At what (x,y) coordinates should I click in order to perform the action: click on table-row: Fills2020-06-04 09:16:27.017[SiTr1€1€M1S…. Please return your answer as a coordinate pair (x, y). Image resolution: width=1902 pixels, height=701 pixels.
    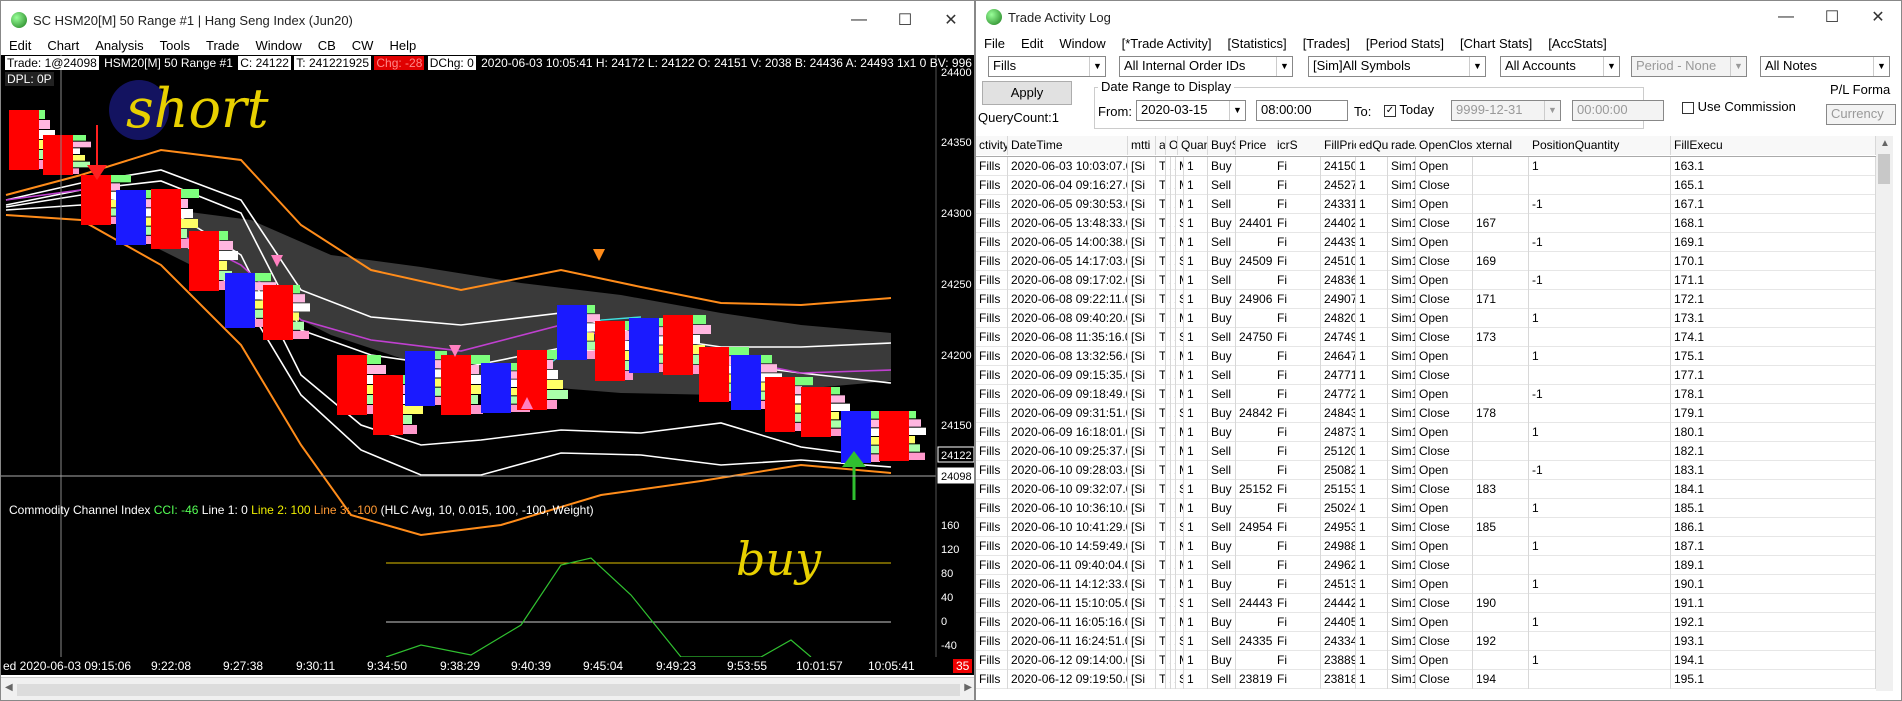
    Looking at the image, I should click on (1426, 185).